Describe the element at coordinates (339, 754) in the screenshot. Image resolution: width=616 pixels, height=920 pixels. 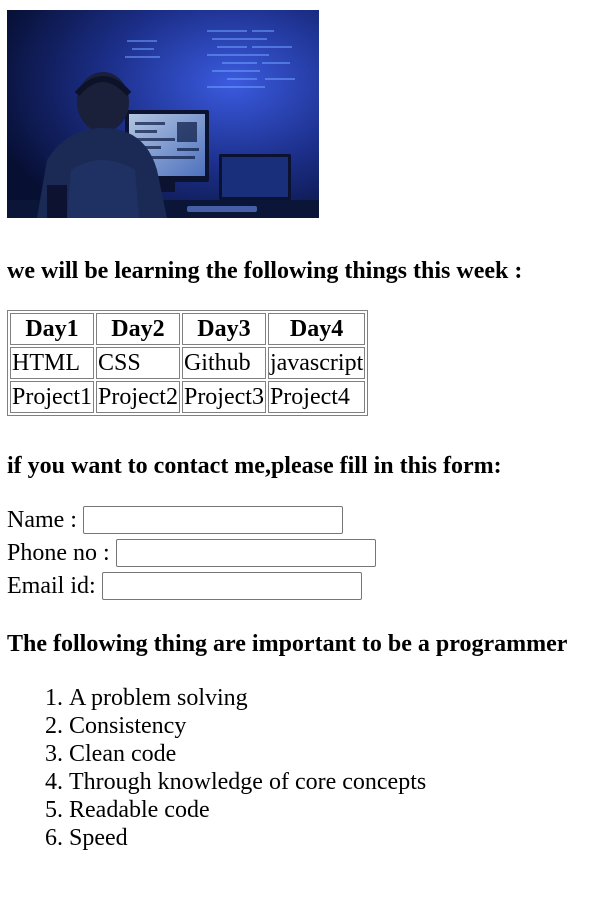
I see `list-item: Clean code` at that location.